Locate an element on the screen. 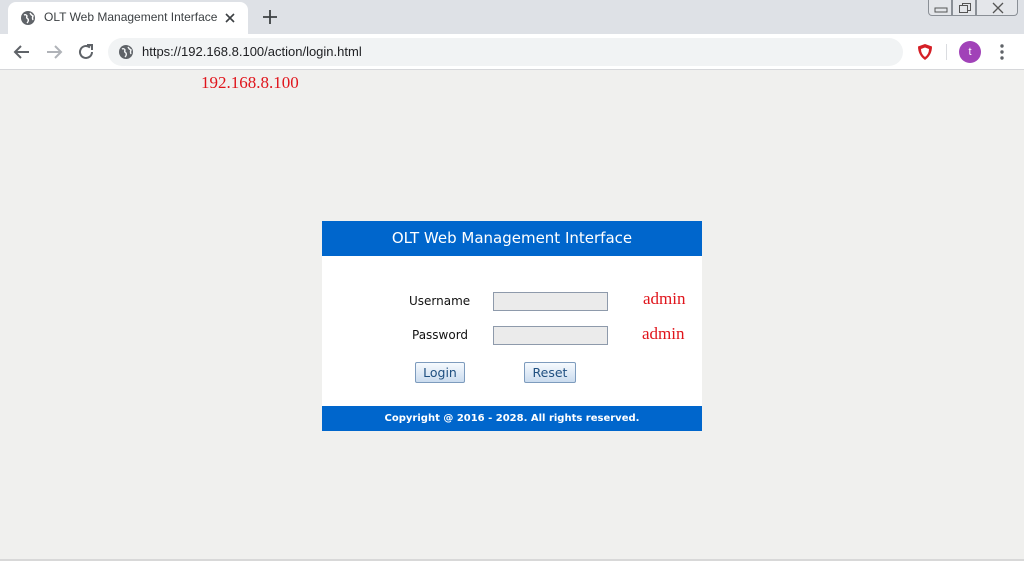 The width and height of the screenshot is (1024, 561). password-hint: admin is located at coordinates (663, 333).